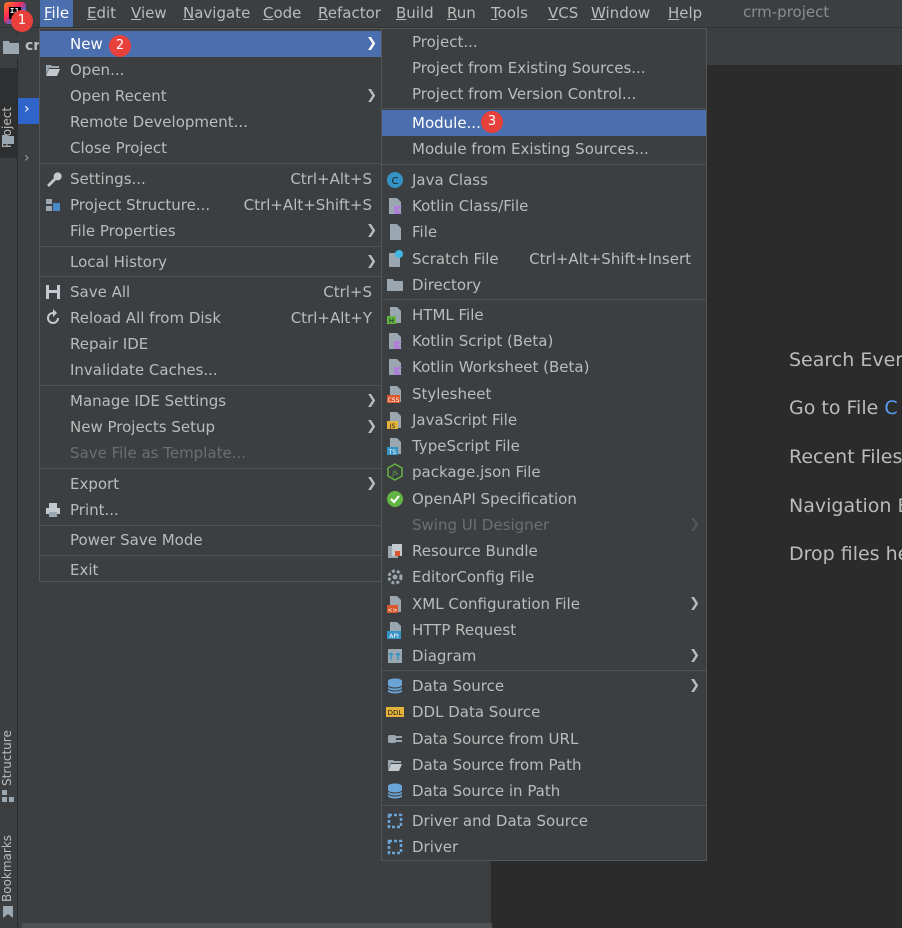  Describe the element at coordinates (394, 315) in the screenshot. I see `html-file-icon: H` at that location.